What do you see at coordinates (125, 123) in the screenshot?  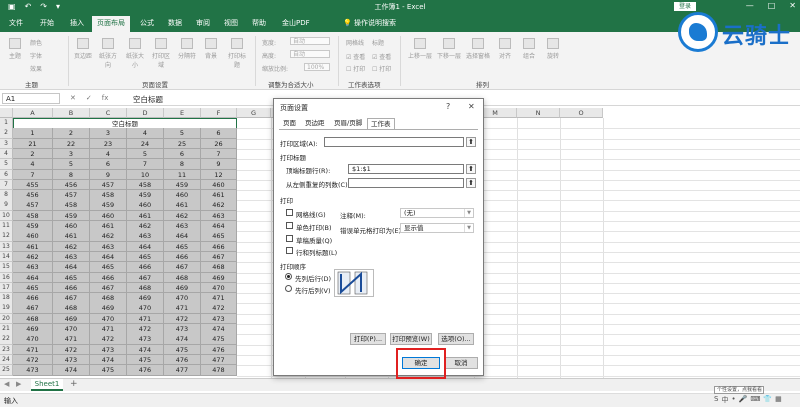 I see `title-cell: 空白标题` at bounding box center [125, 123].